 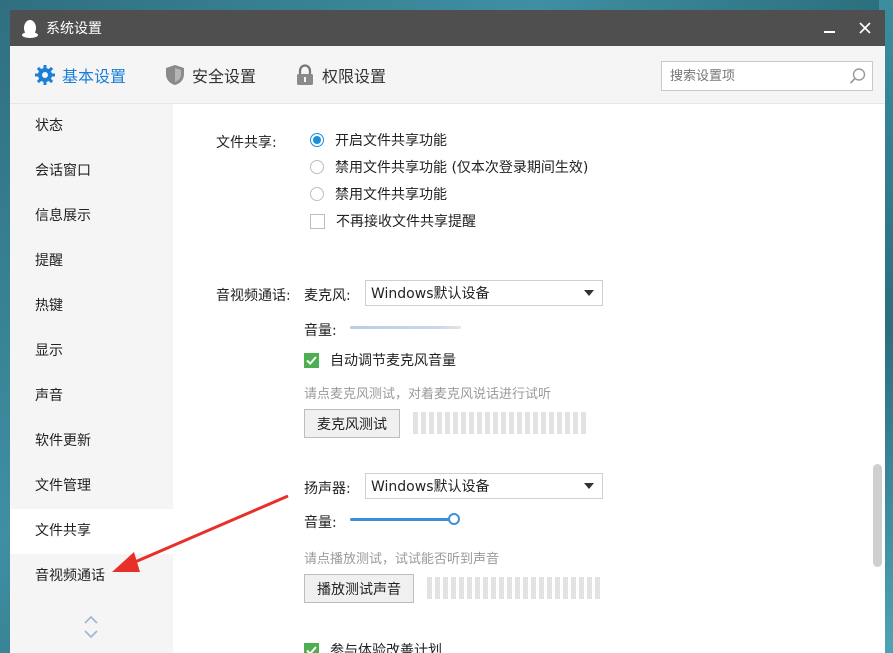 What do you see at coordinates (793, 600) in the screenshot?
I see `svg-text: 经验` at bounding box center [793, 600].